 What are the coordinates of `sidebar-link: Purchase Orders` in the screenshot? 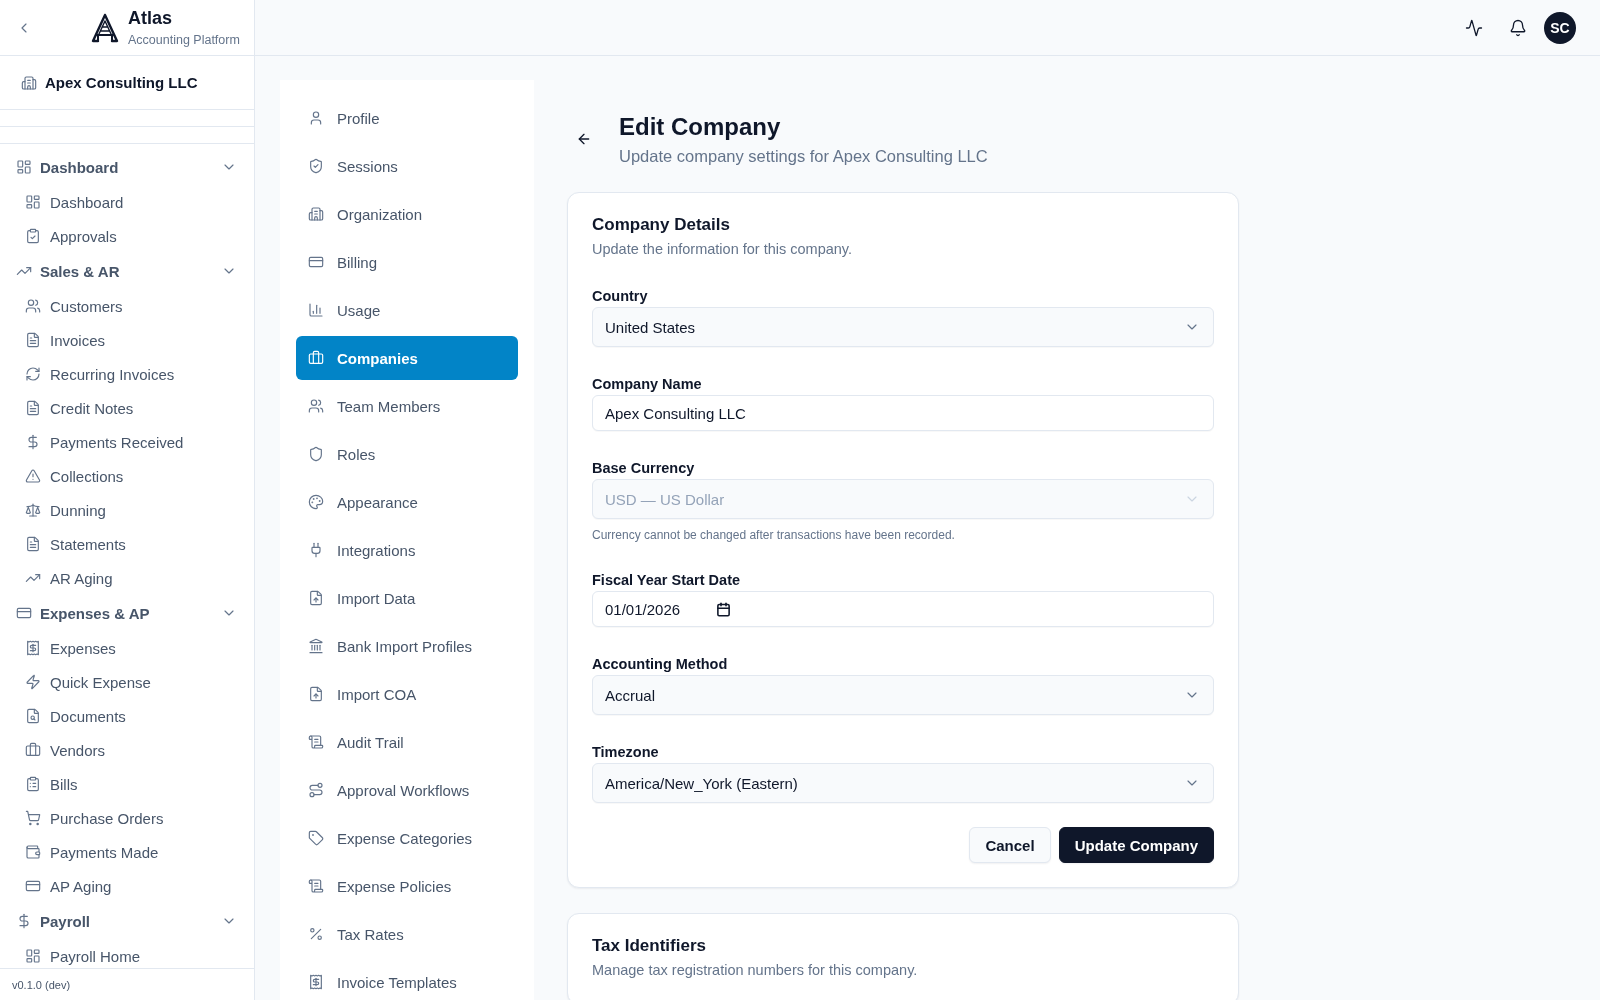 It's located at (127, 818).